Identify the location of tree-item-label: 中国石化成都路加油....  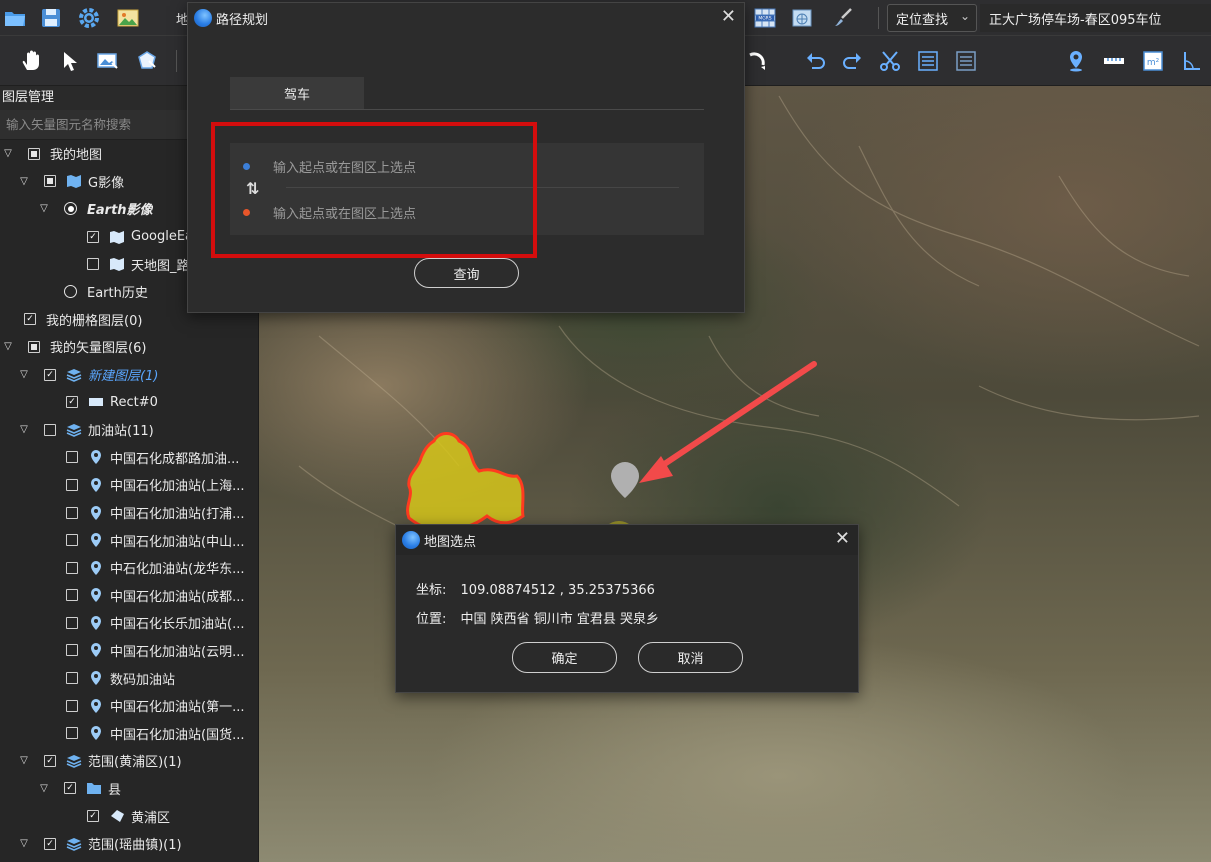
(175, 459).